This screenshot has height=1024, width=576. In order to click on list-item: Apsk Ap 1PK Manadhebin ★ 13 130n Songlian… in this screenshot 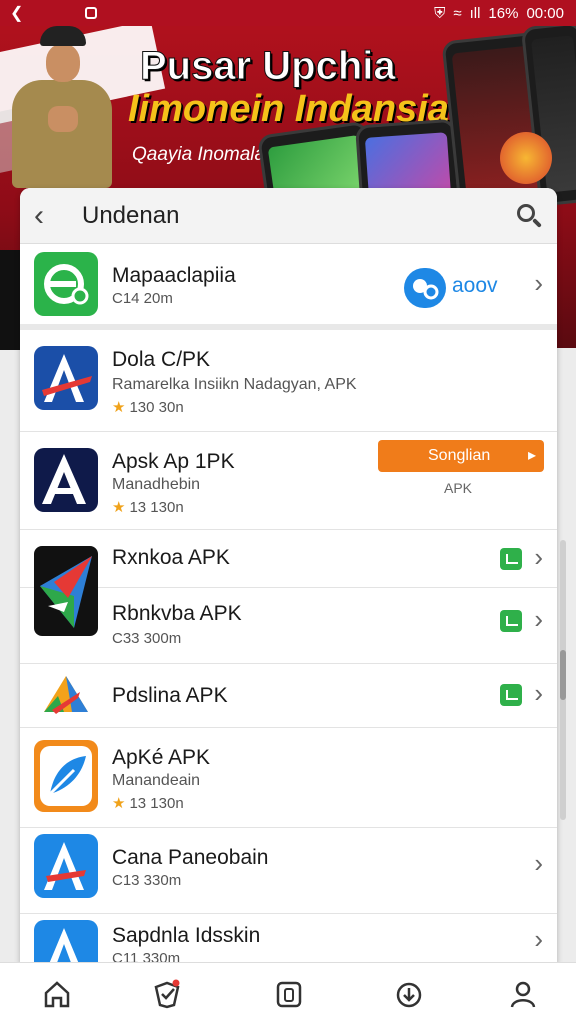, I will do `click(288, 481)`.